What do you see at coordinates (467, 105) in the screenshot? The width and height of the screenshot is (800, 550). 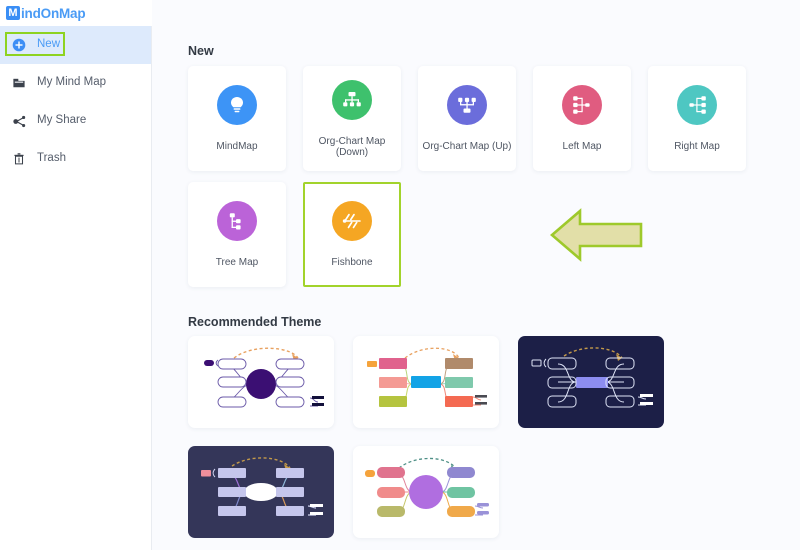 I see `org-chart-up-icon` at bounding box center [467, 105].